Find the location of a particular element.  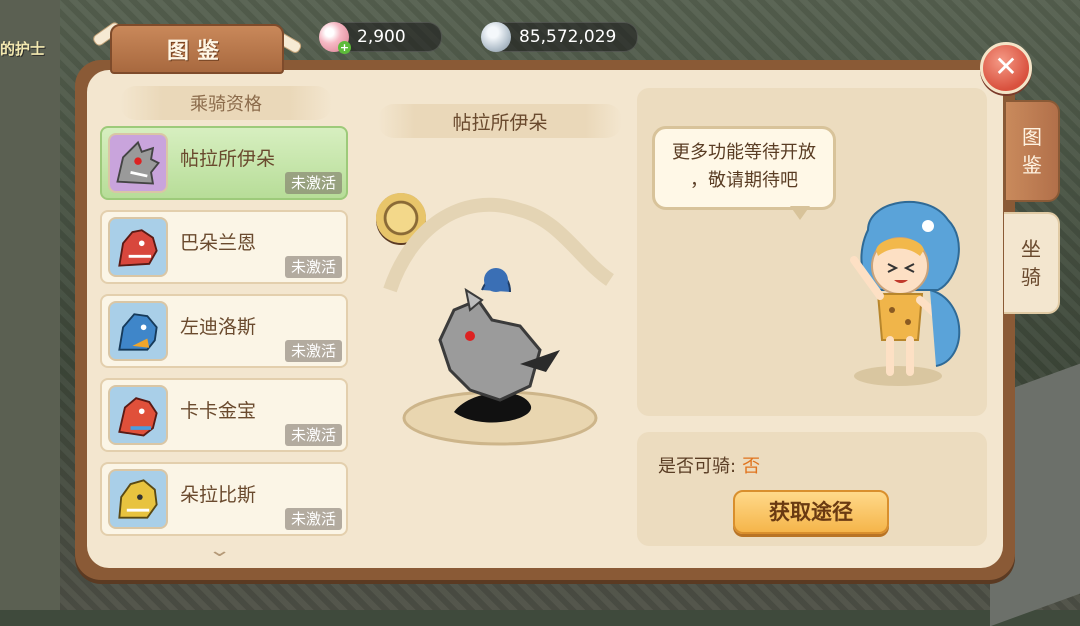

tab-encyclopedia-char2: 鉴 is located at coordinates (1032, 165).